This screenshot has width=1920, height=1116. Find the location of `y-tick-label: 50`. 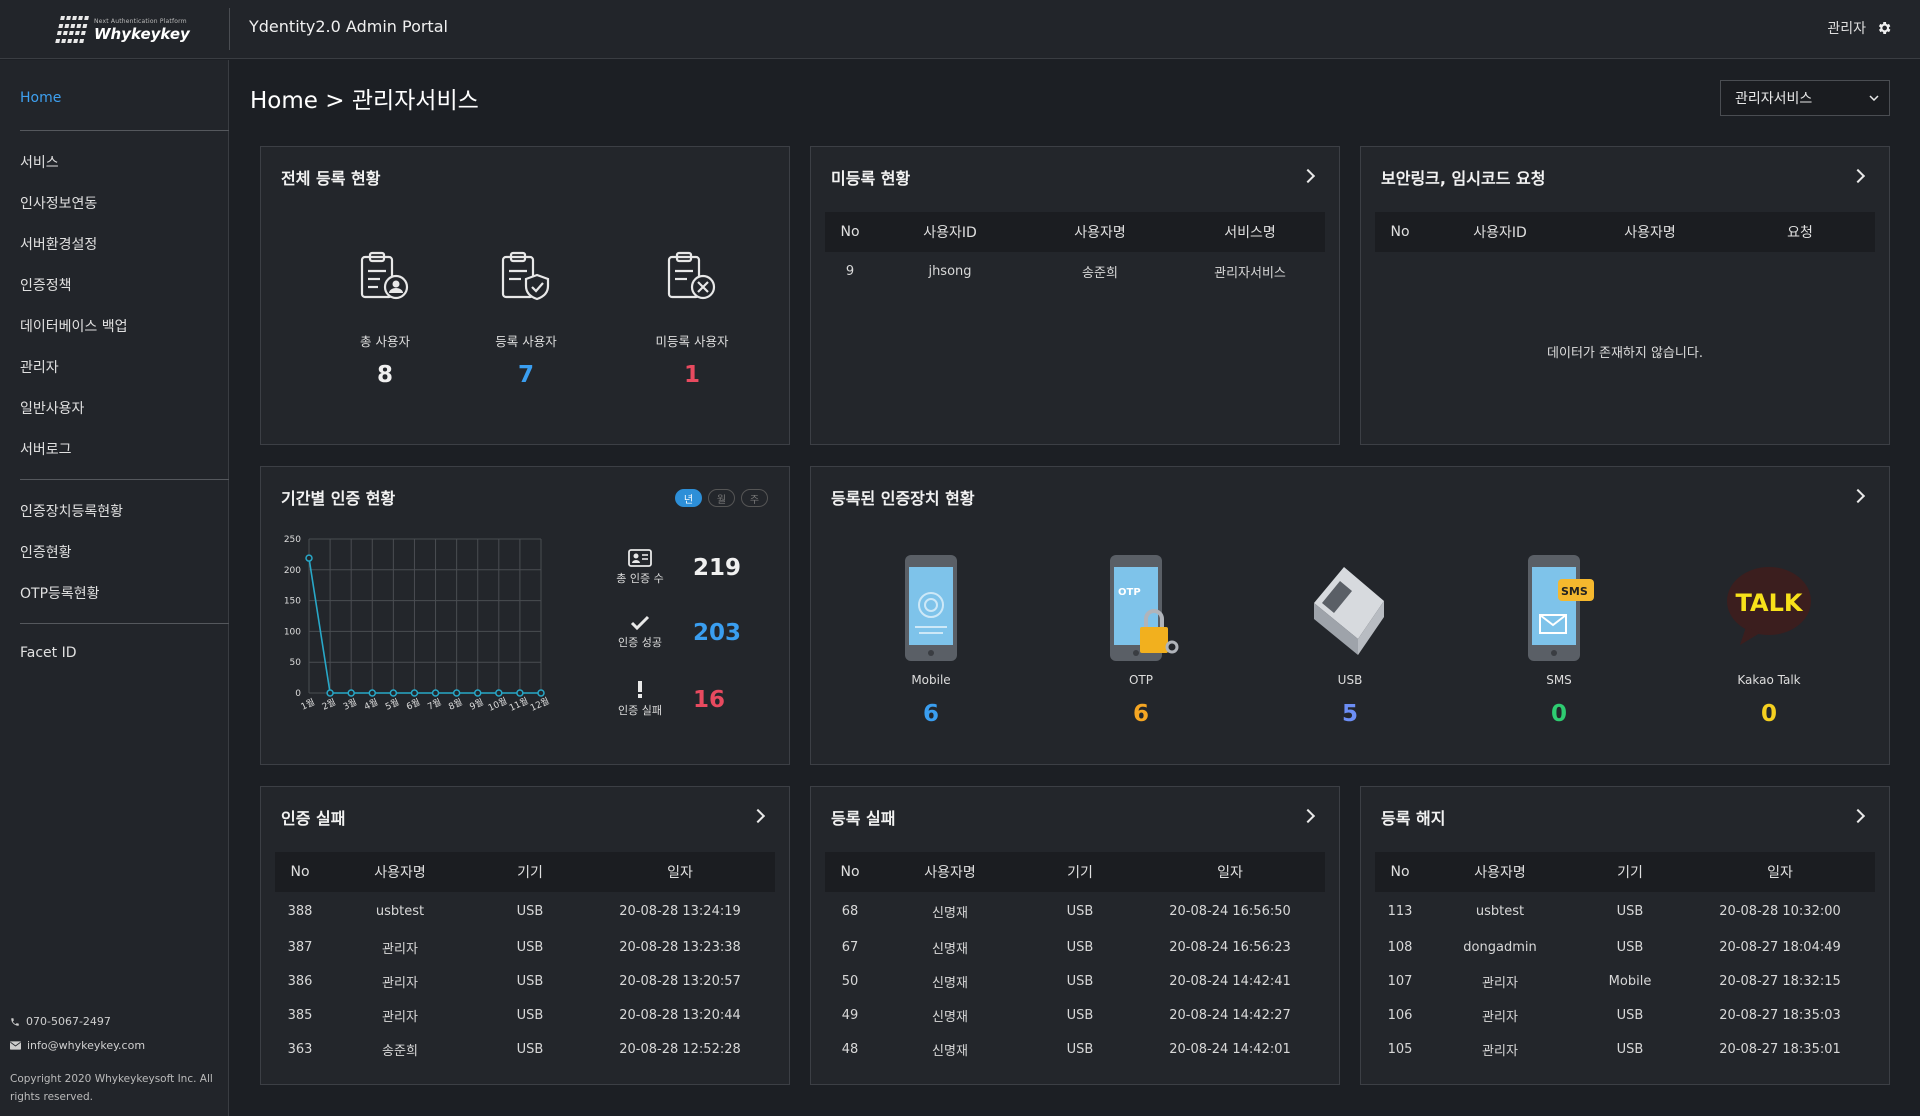

y-tick-label: 50 is located at coordinates (296, 663).